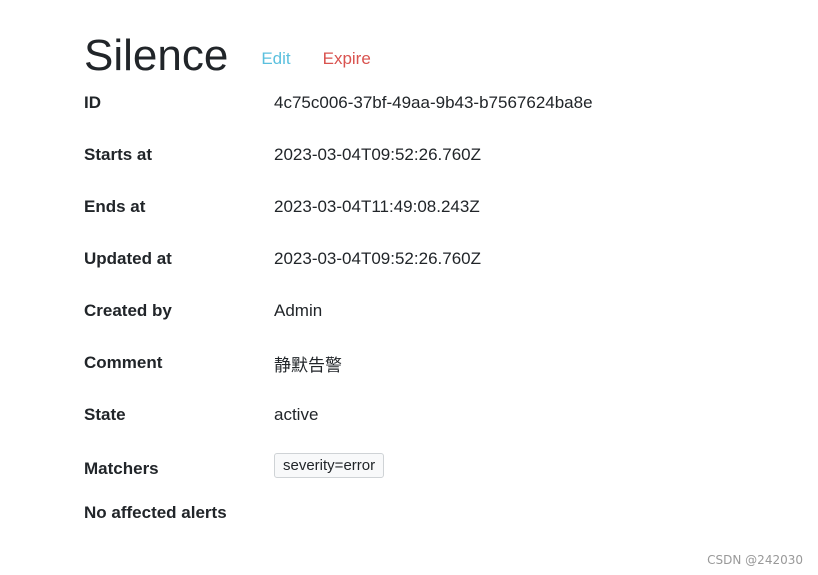 The height and width of the screenshot is (575, 818). I want to click on field-row-id: ID 4c75c006-37bf-49aa-9b43-b7567624ba8e, so click(434, 103).